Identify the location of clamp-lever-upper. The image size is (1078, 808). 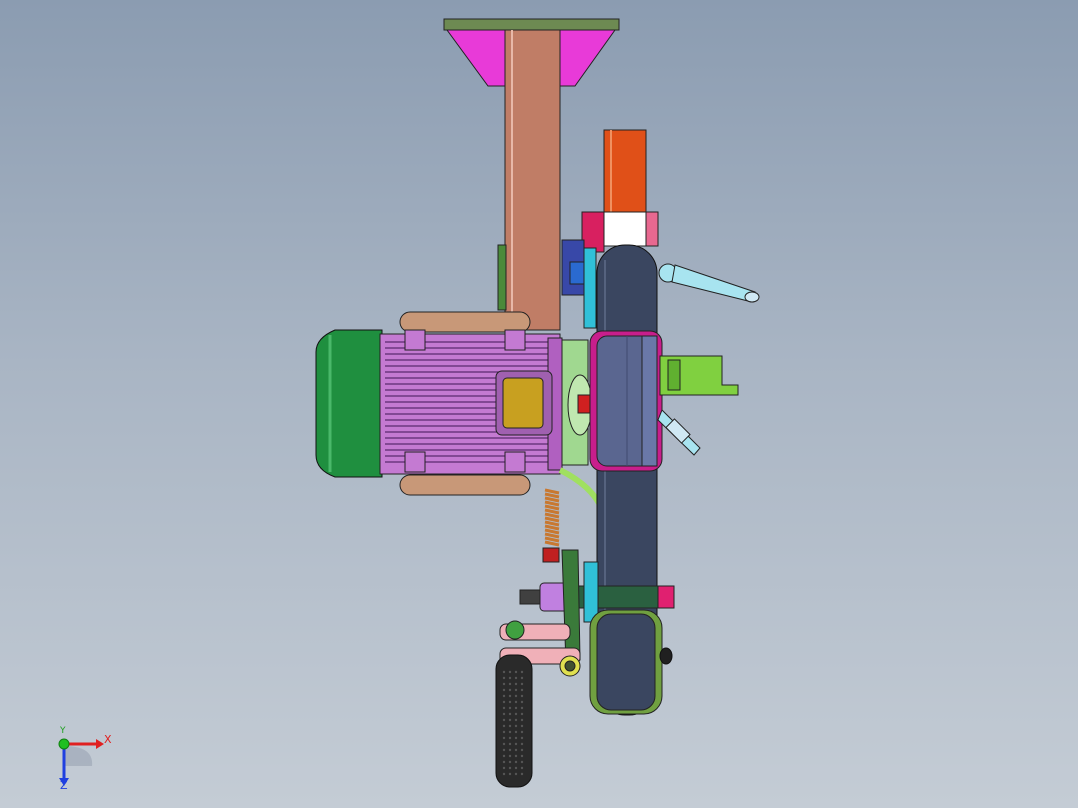
(709, 283).